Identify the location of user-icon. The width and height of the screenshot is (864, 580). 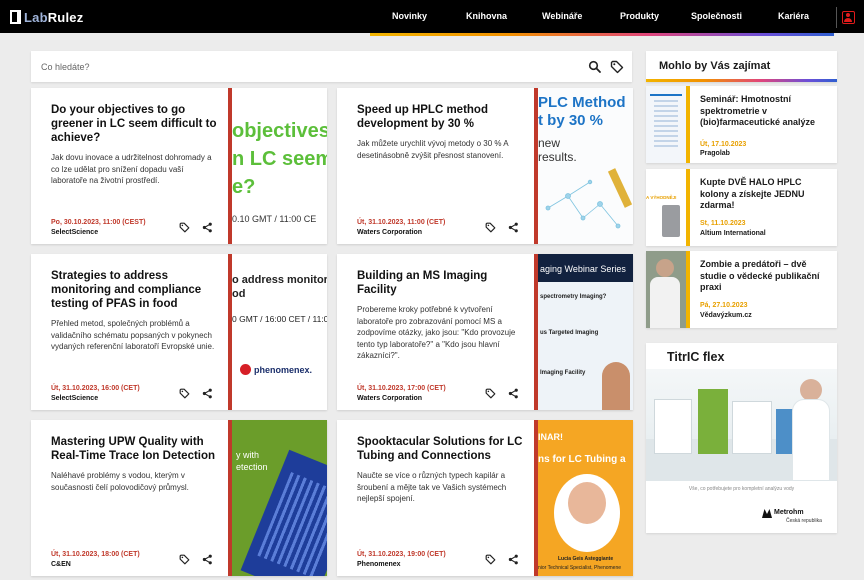
(848, 17).